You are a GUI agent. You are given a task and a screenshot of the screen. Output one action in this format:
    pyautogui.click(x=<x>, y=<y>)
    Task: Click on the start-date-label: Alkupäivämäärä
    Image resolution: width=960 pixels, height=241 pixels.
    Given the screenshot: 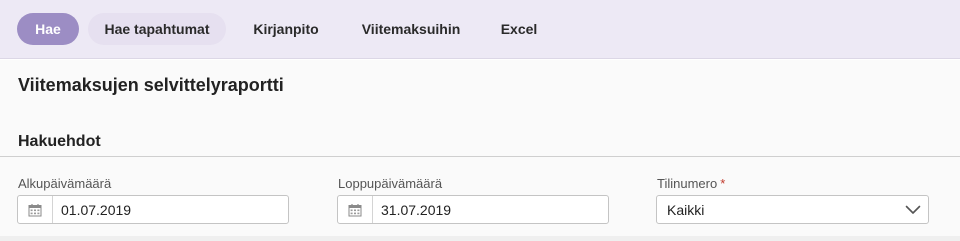 What is the action you would take?
    pyautogui.click(x=65, y=183)
    